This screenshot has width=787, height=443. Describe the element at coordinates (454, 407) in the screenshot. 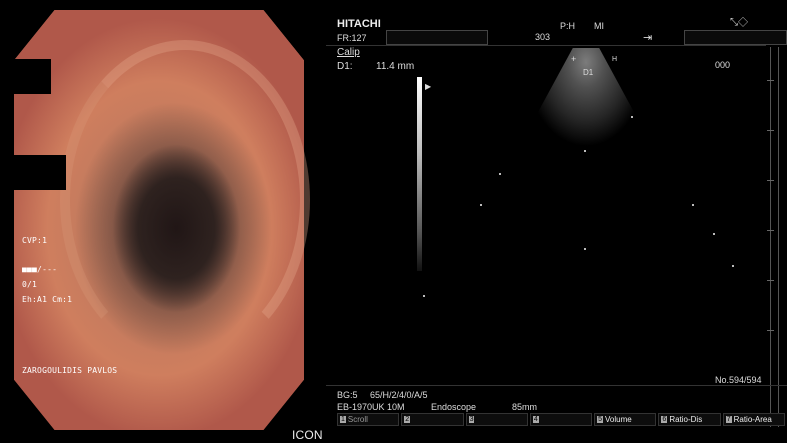

I see `scope-label: Endoscope` at that location.